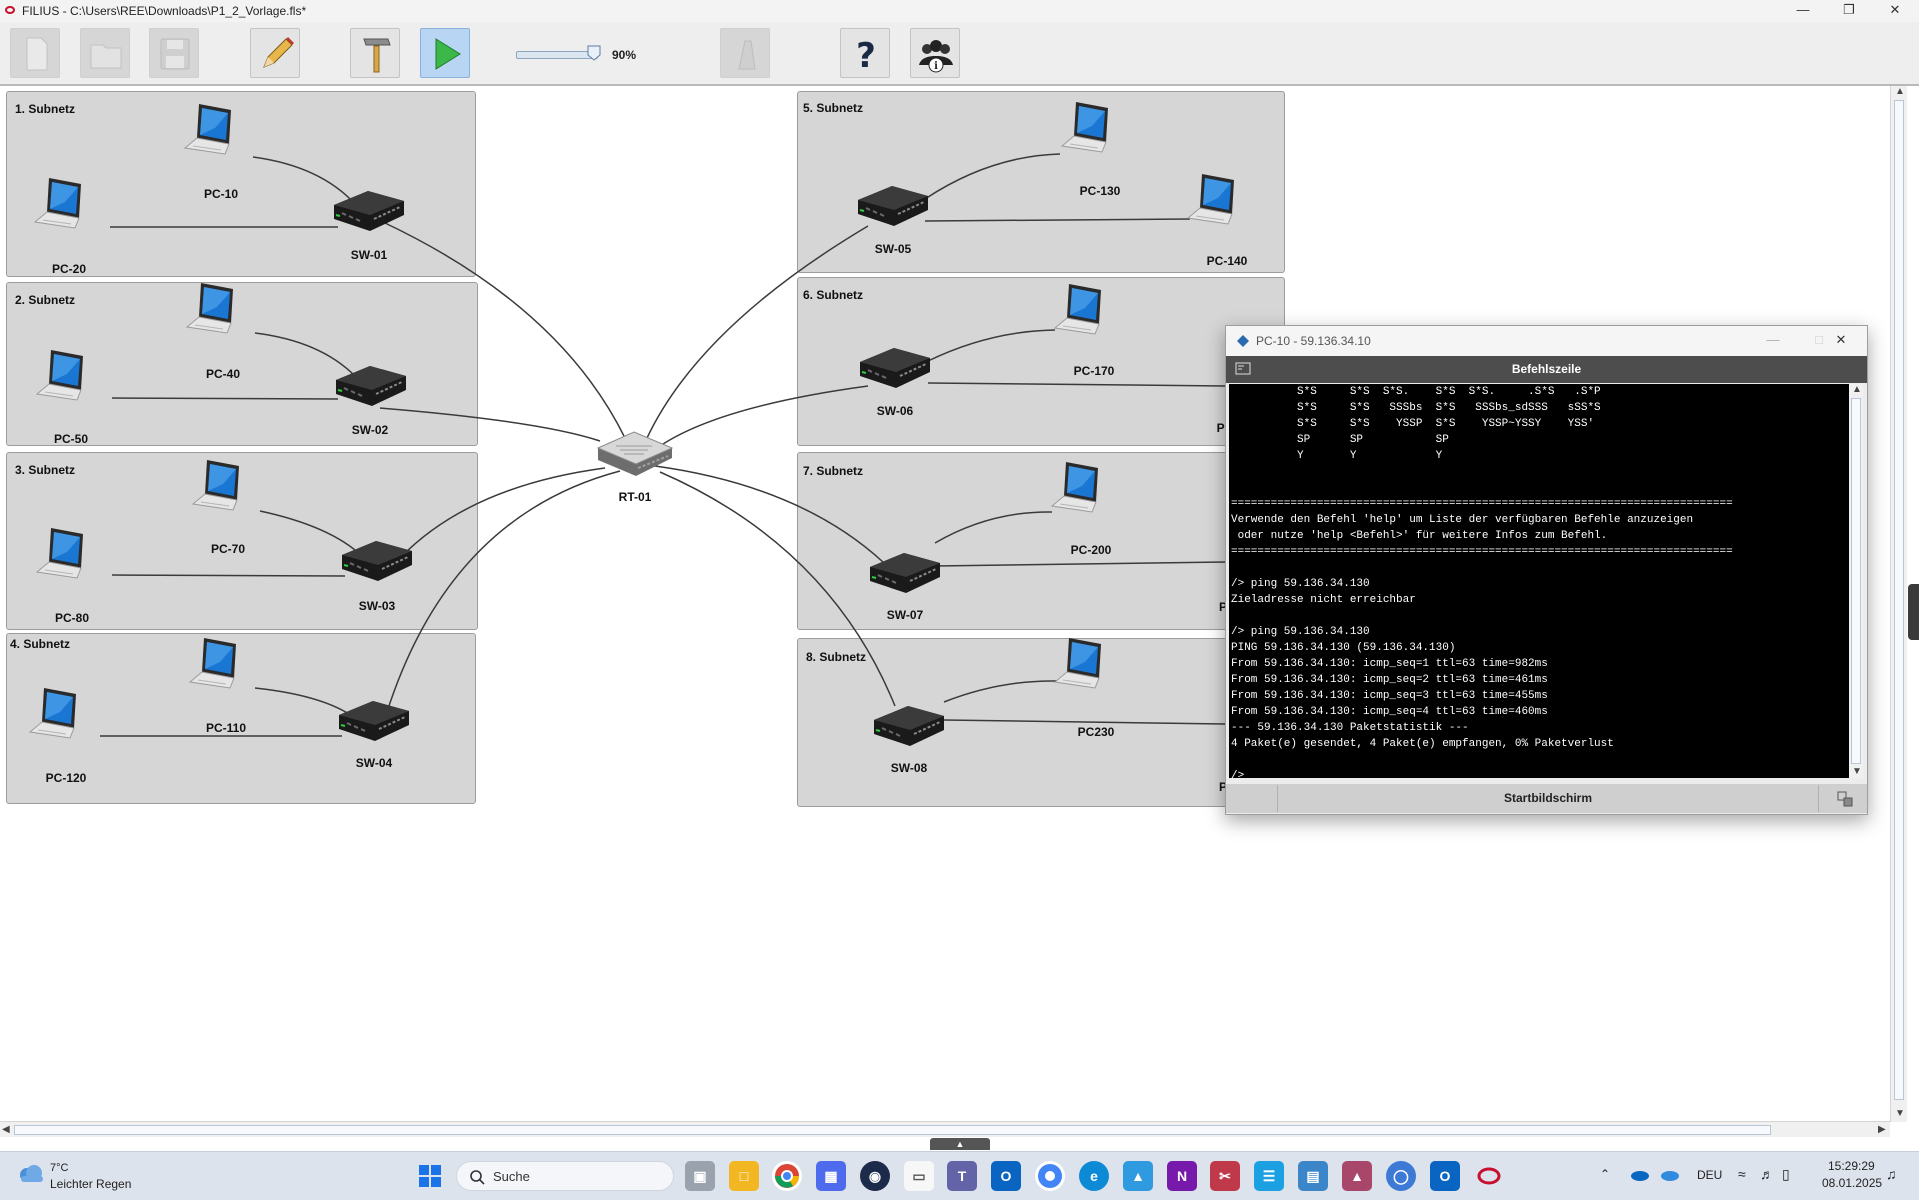  Describe the element at coordinates (1849, 11) in the screenshot. I see `maximize-button: ❐` at that location.